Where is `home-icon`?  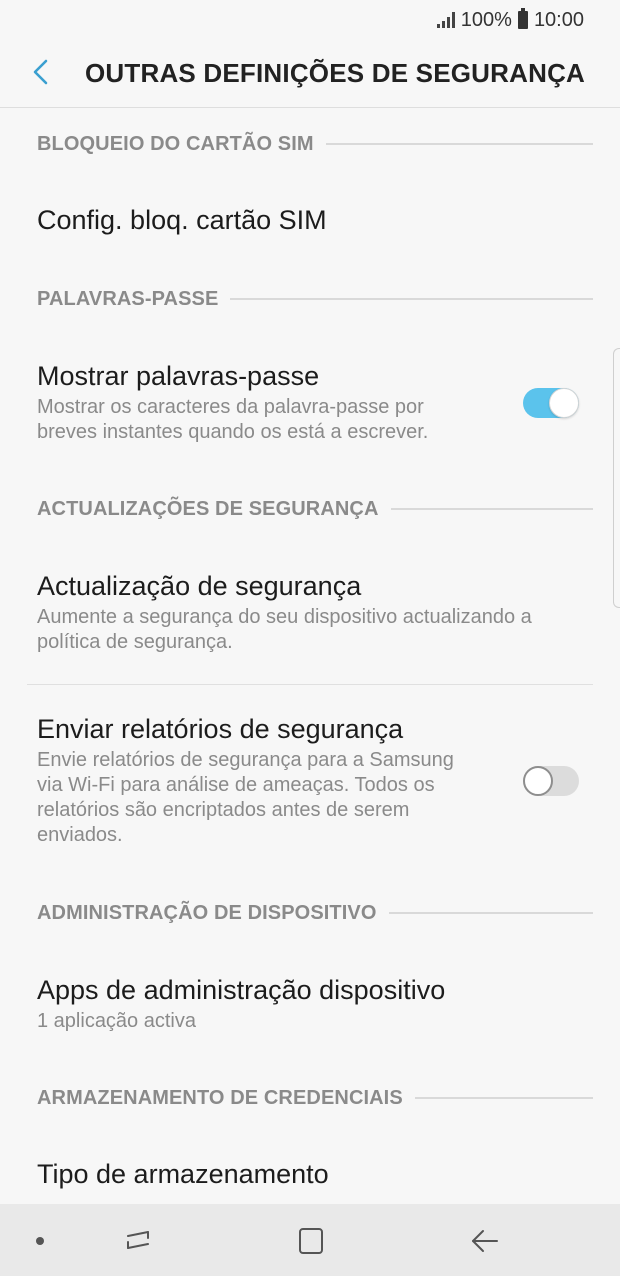
home-icon is located at coordinates (311, 1241).